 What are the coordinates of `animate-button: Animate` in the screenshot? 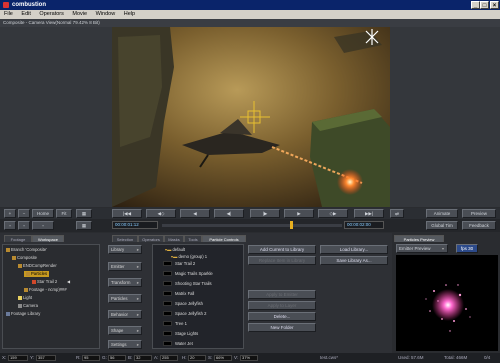 It's located at (442, 213).